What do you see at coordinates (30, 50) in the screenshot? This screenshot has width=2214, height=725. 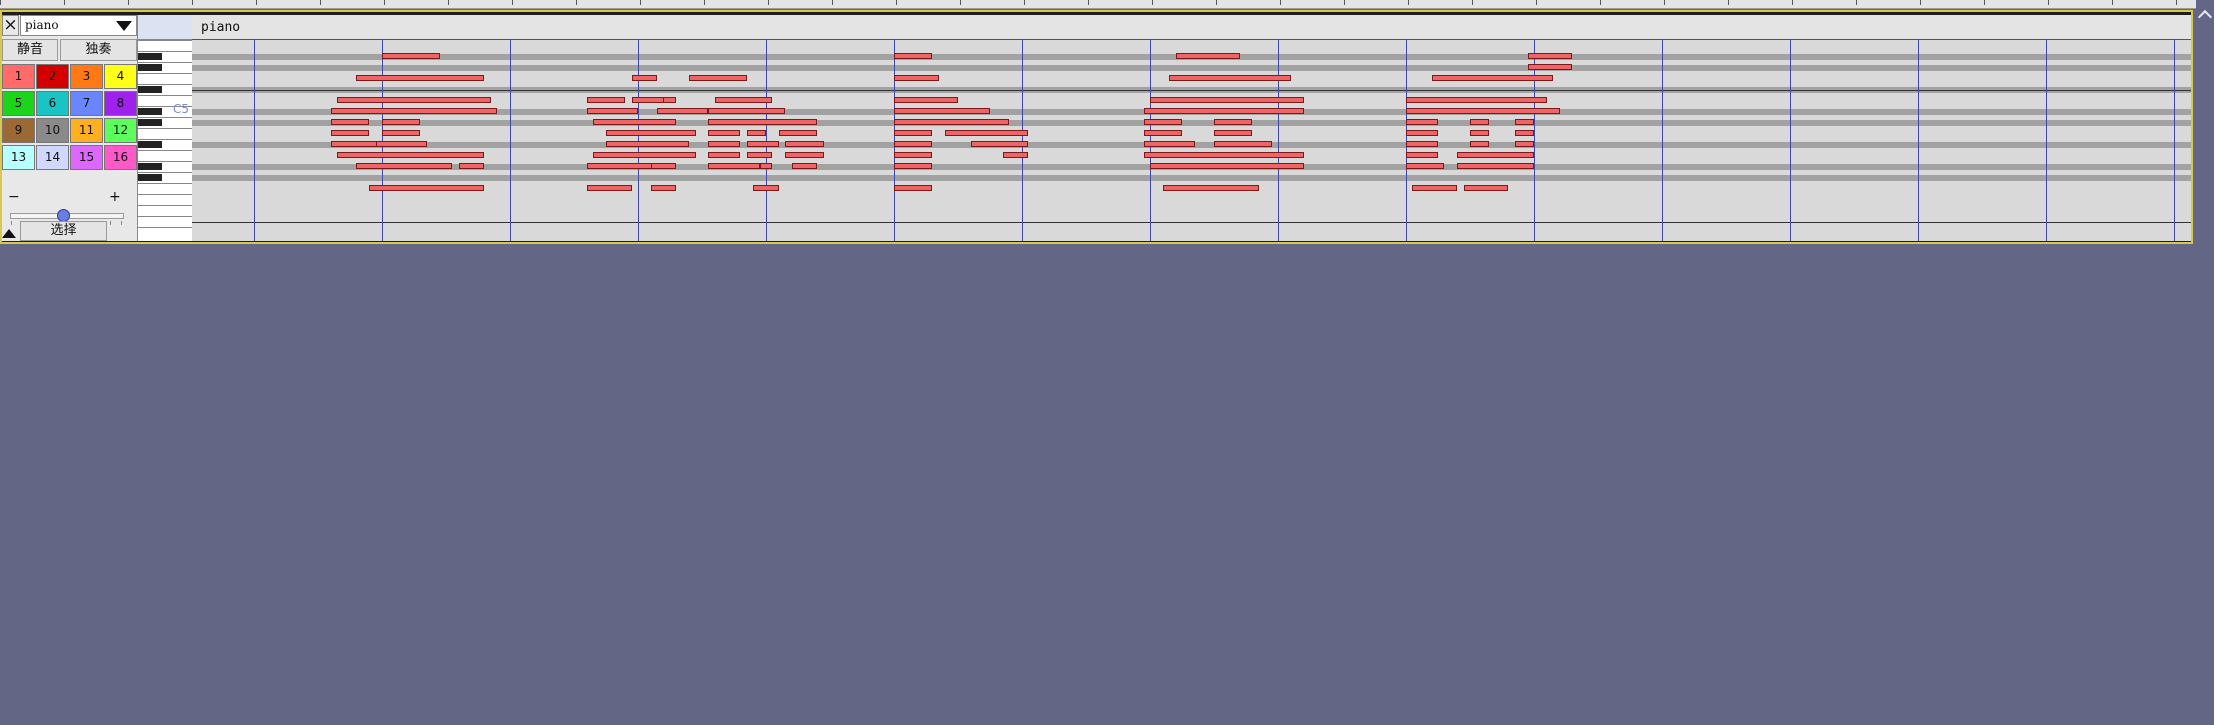 I see `mute-button: 静音` at bounding box center [30, 50].